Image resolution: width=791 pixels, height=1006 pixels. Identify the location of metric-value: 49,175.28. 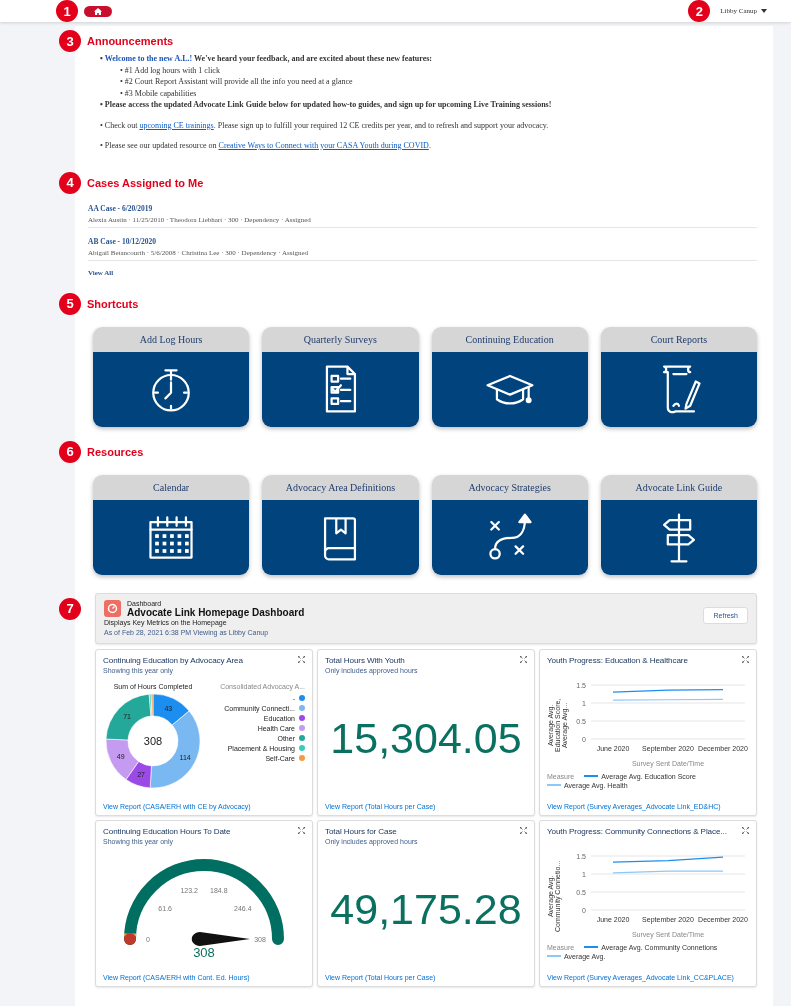
(426, 909).